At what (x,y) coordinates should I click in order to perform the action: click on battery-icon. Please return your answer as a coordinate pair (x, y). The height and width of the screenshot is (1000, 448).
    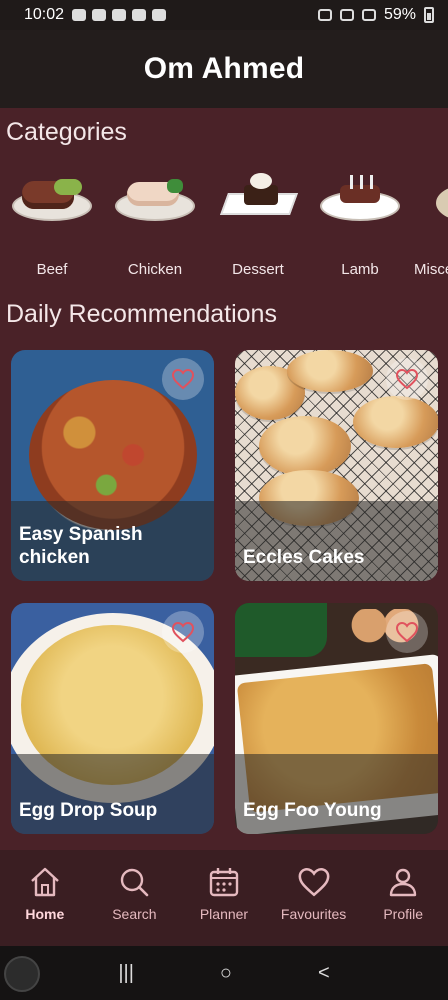
    Looking at the image, I should click on (429, 15).